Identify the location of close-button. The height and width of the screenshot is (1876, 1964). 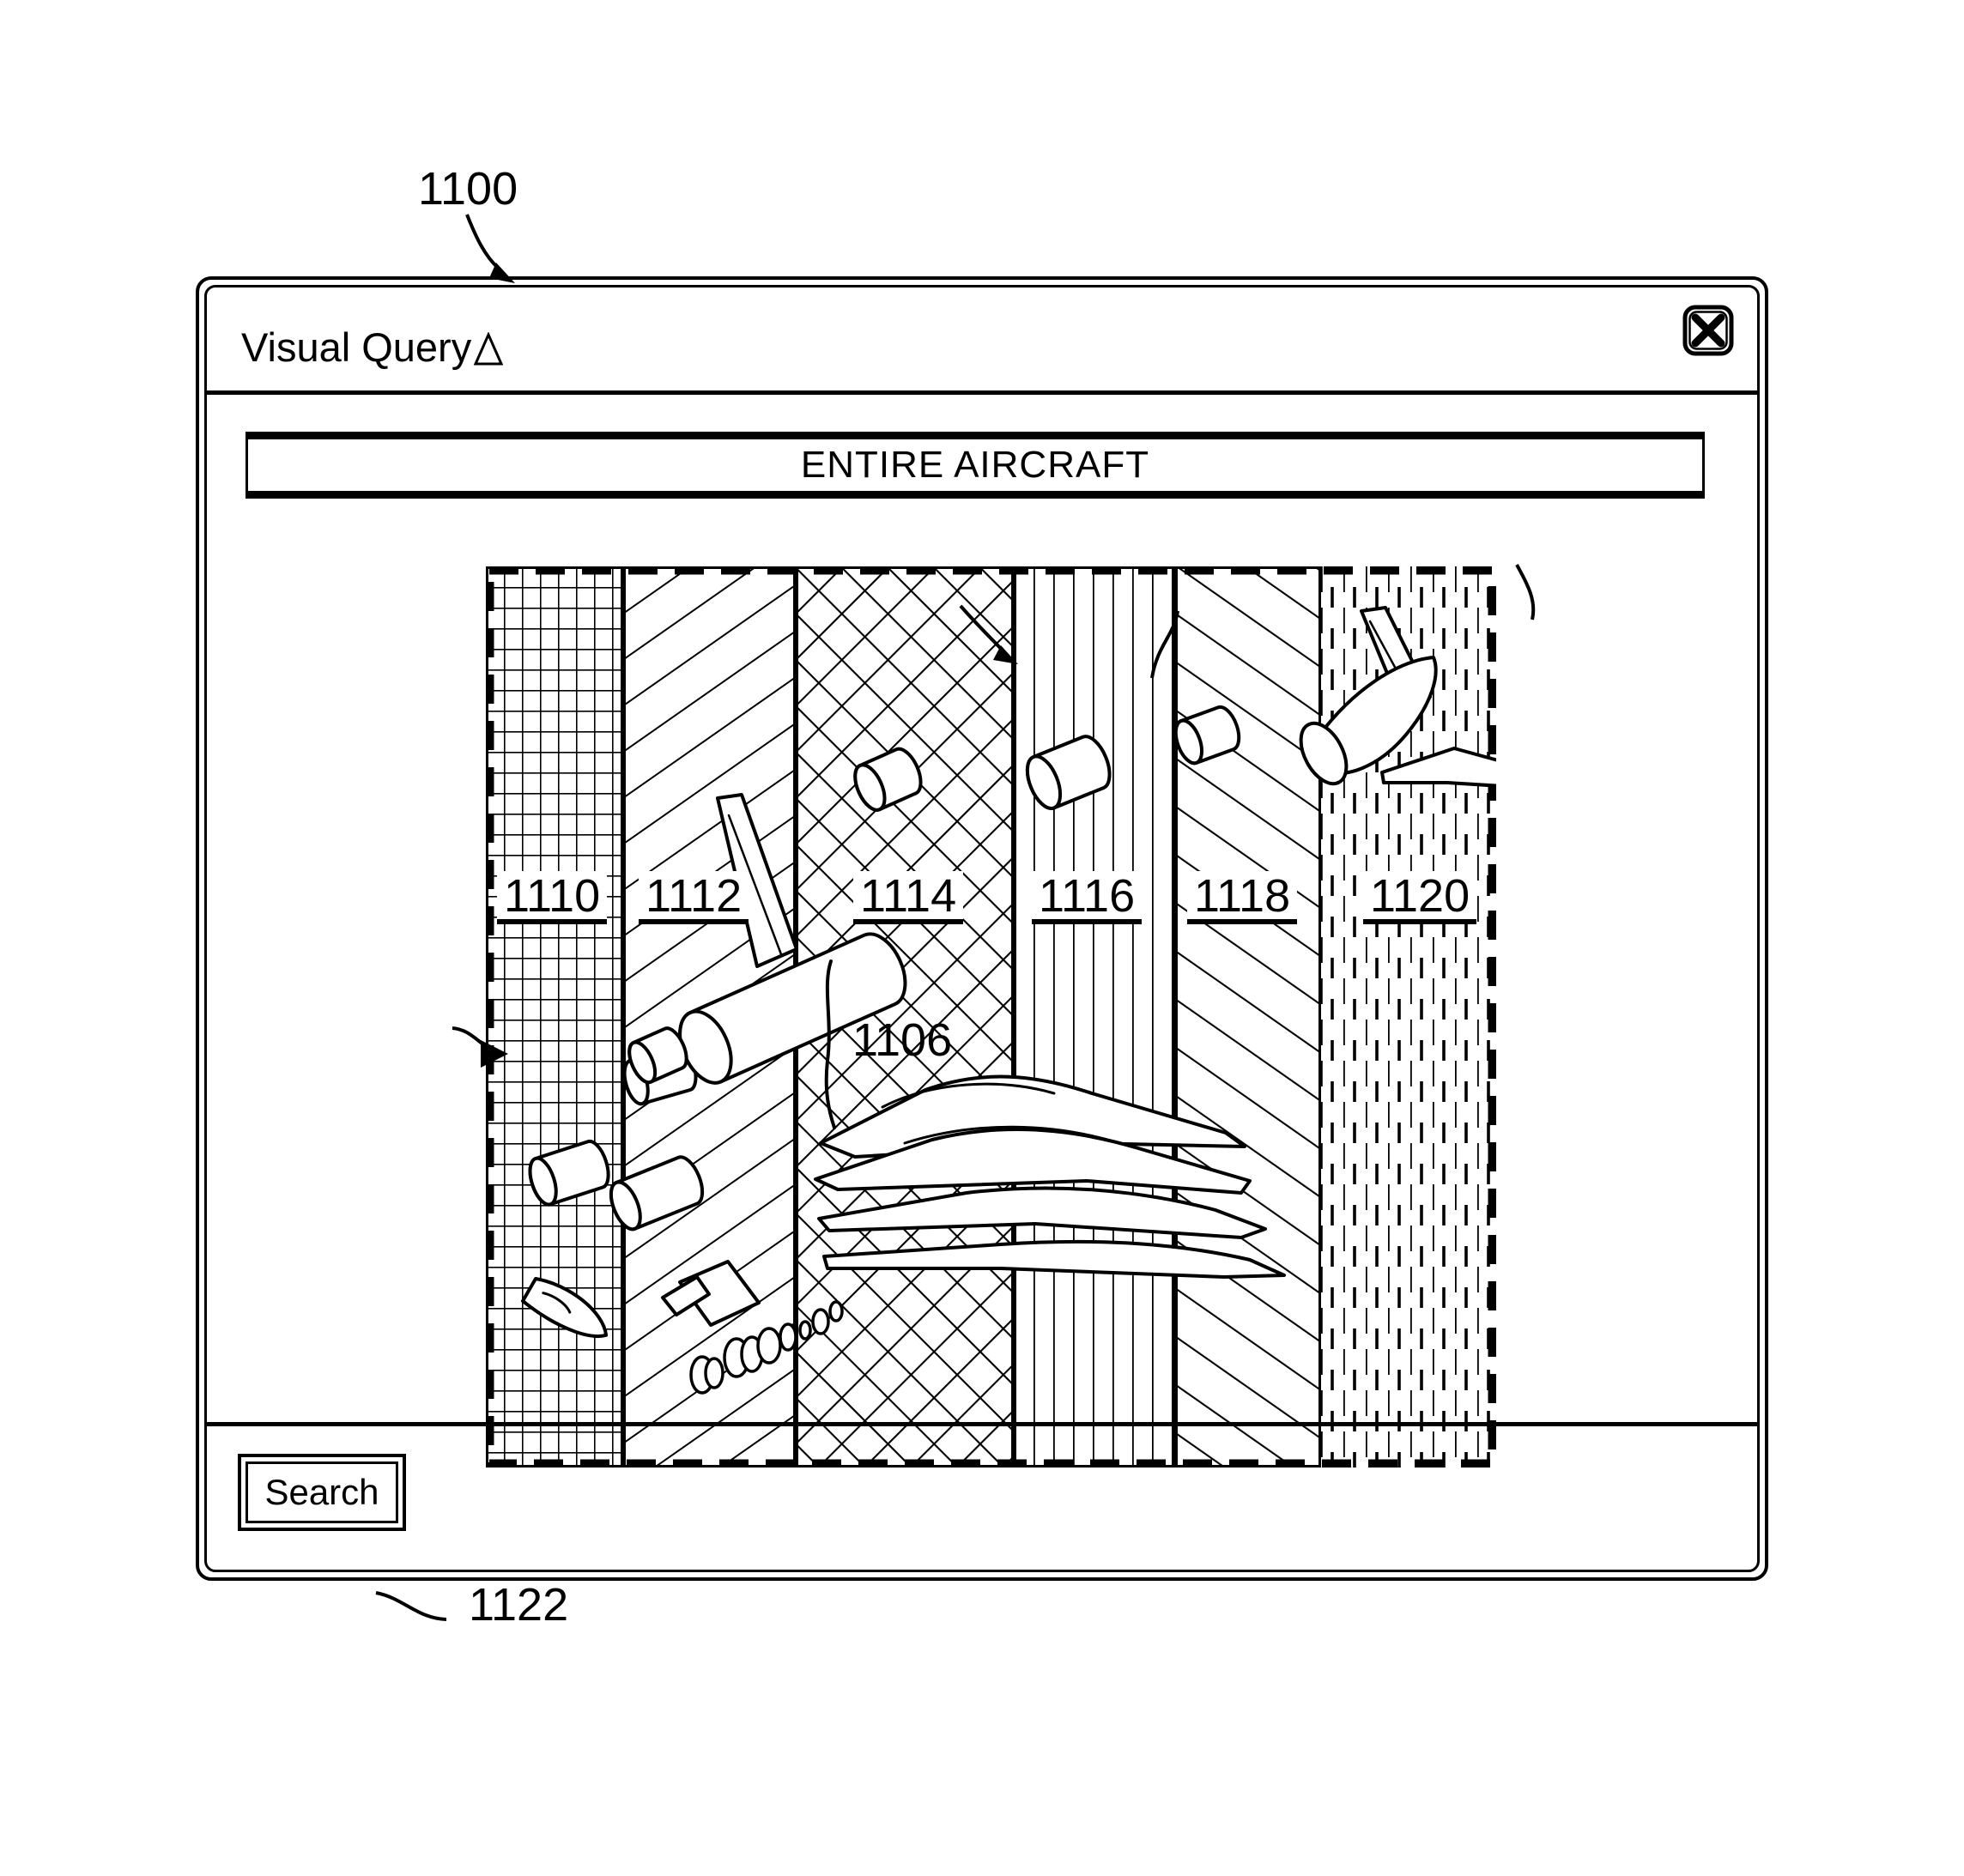
(1708, 330).